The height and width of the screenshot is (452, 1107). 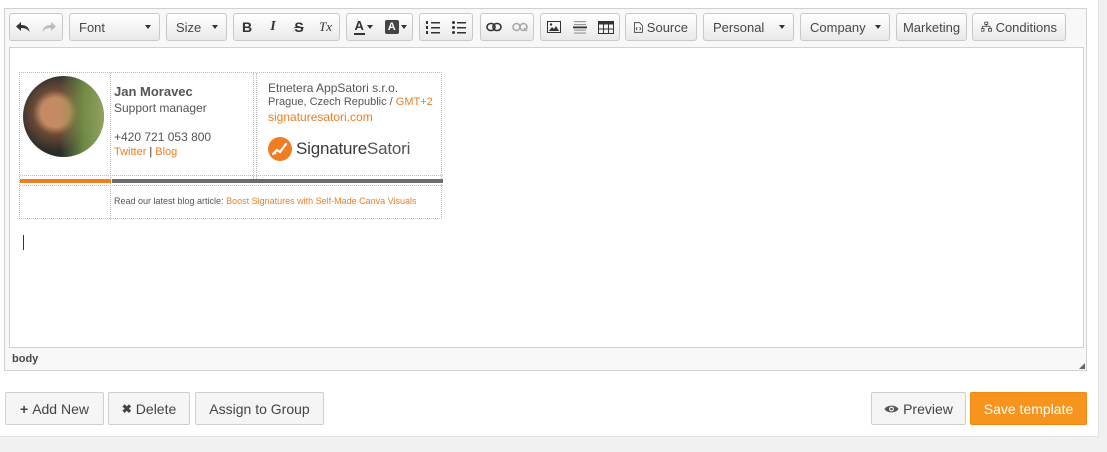 What do you see at coordinates (350, 102) in the screenshot?
I see `signature-location: Prague, Czech Republic / GMT+2` at bounding box center [350, 102].